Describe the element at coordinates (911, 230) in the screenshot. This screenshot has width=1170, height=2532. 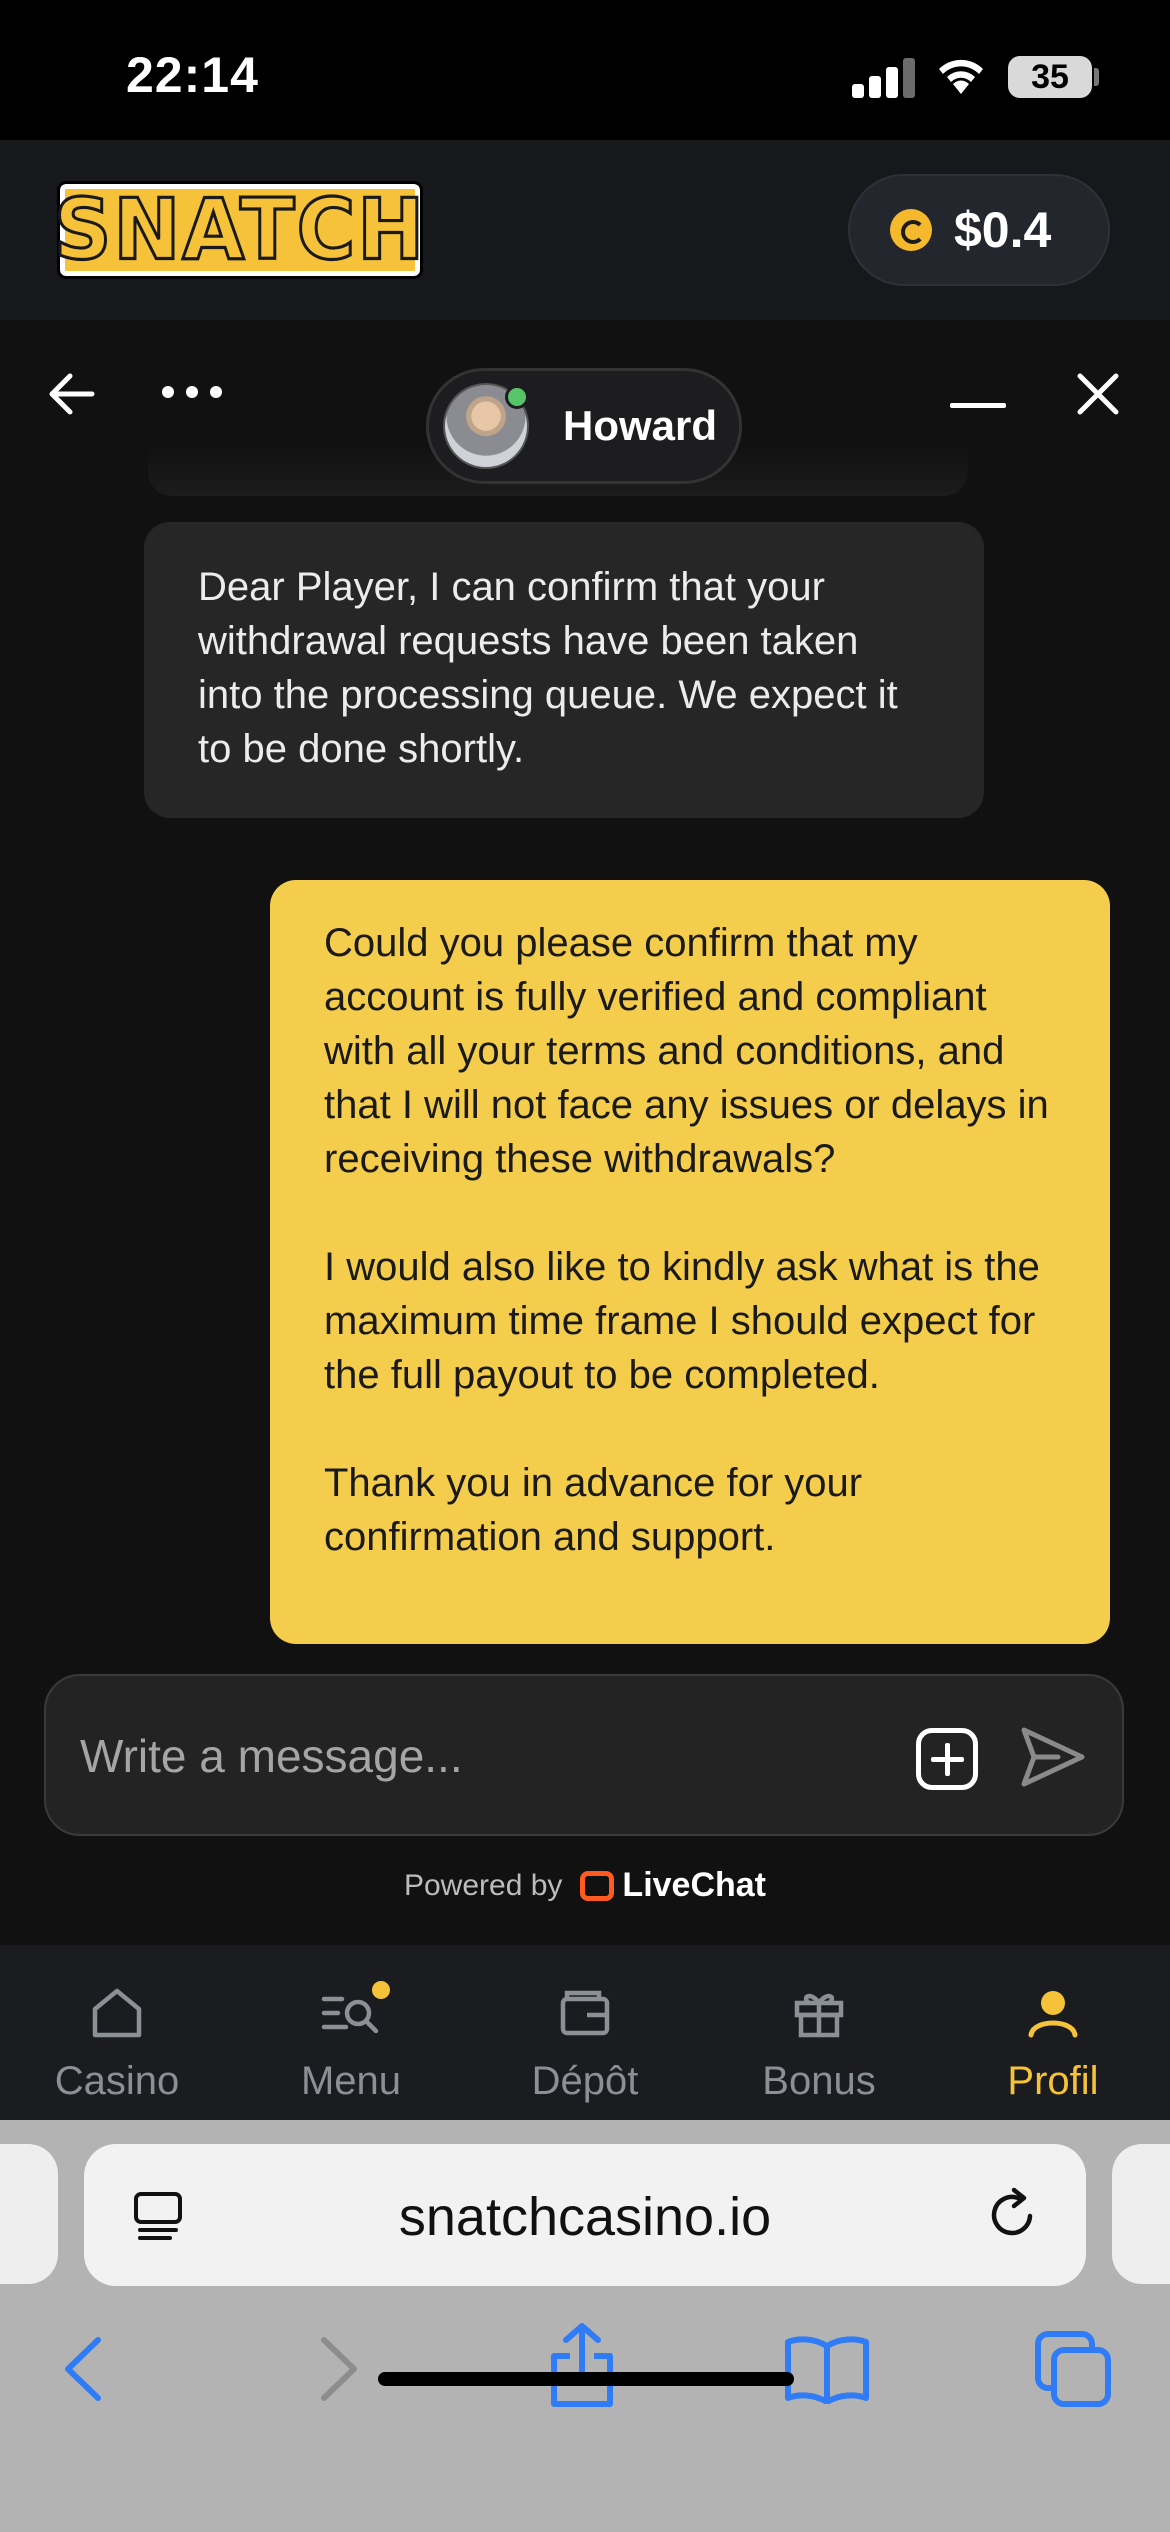
I see `coin-icon` at that location.